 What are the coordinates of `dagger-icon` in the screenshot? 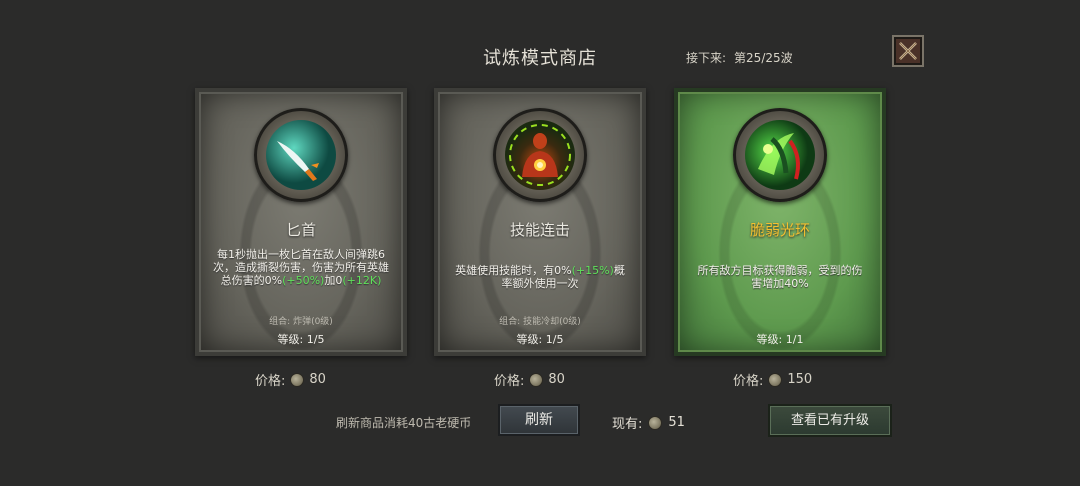 It's located at (301, 155).